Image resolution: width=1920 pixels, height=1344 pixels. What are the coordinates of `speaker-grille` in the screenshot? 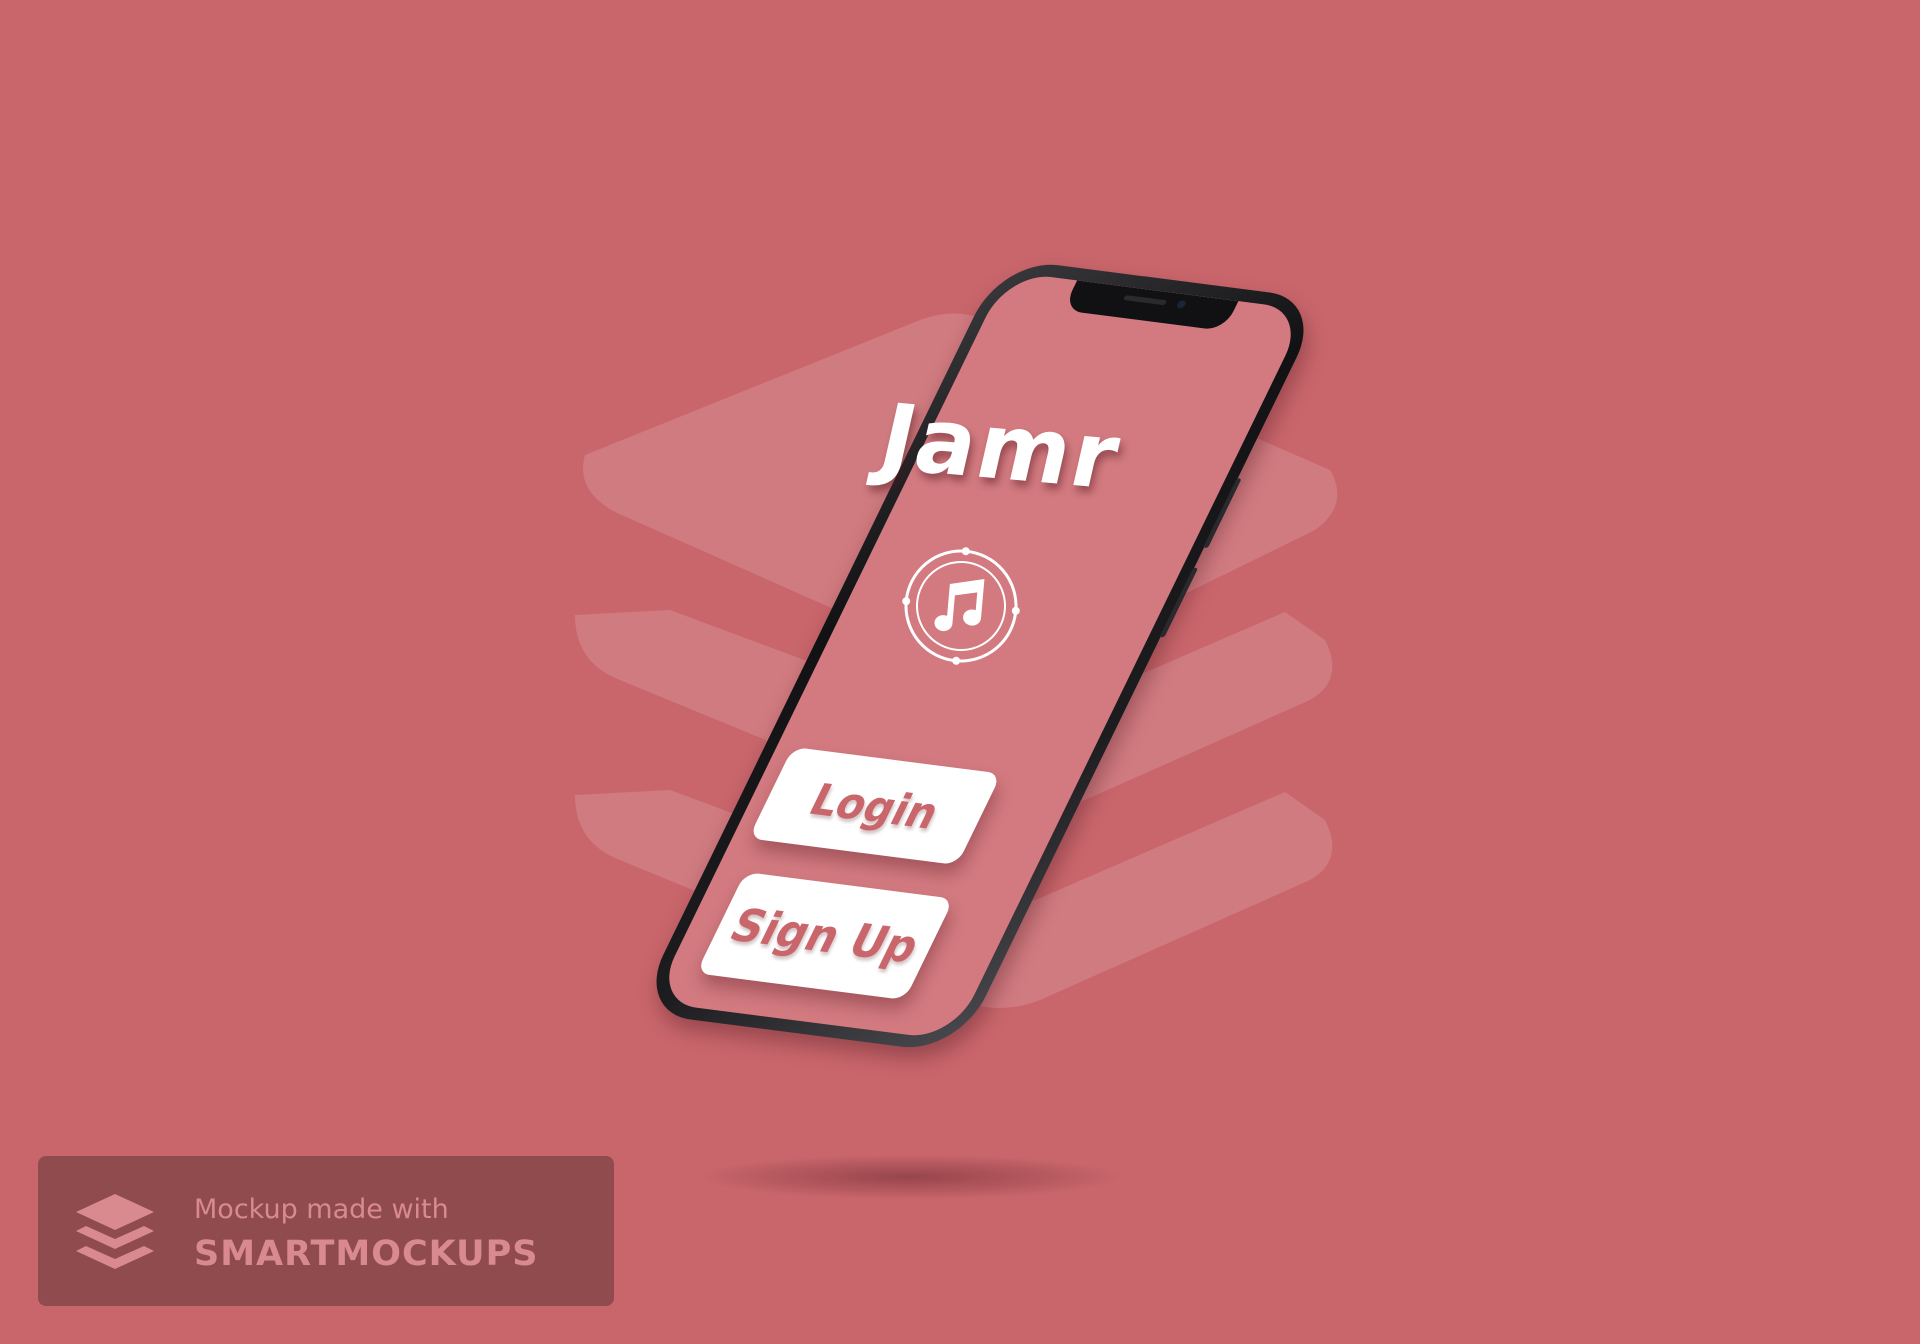 It's located at (1145, 300).